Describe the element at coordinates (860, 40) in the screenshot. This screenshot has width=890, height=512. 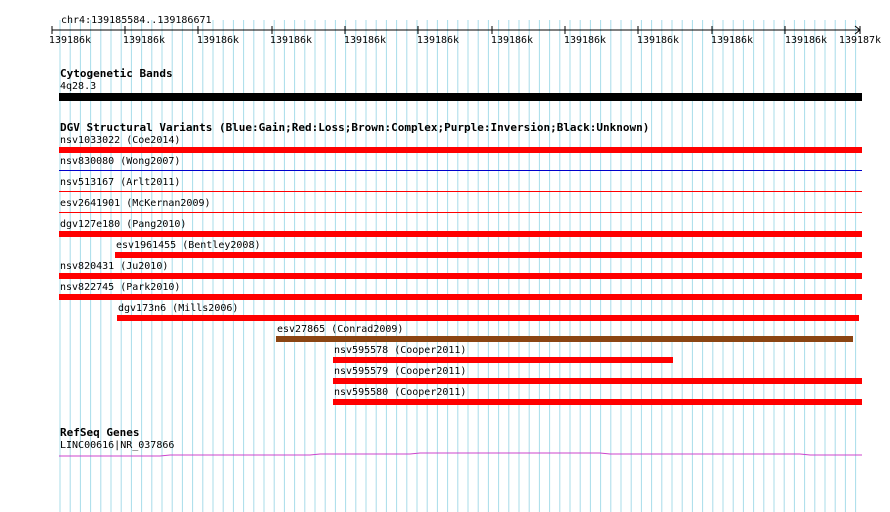
I see `ruler-tick-label: 139187k` at that location.